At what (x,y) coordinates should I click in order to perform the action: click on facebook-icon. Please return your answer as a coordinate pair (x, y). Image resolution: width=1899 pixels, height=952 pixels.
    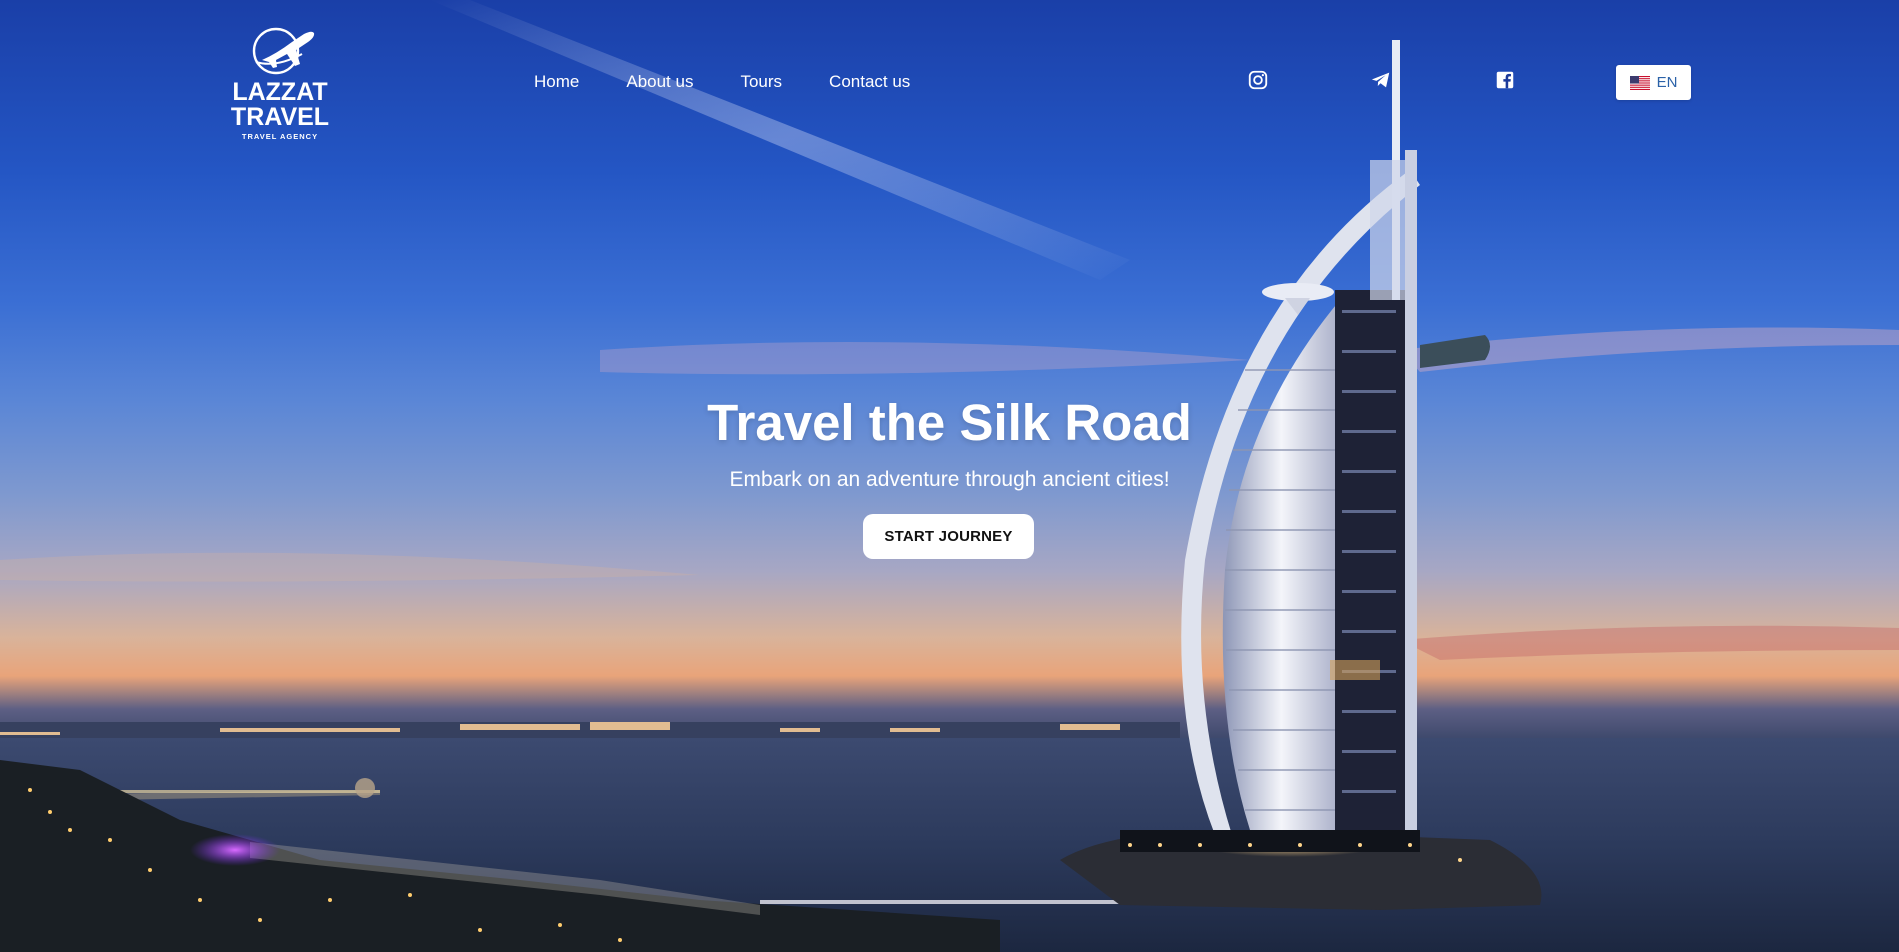
    Looking at the image, I should click on (1505, 80).